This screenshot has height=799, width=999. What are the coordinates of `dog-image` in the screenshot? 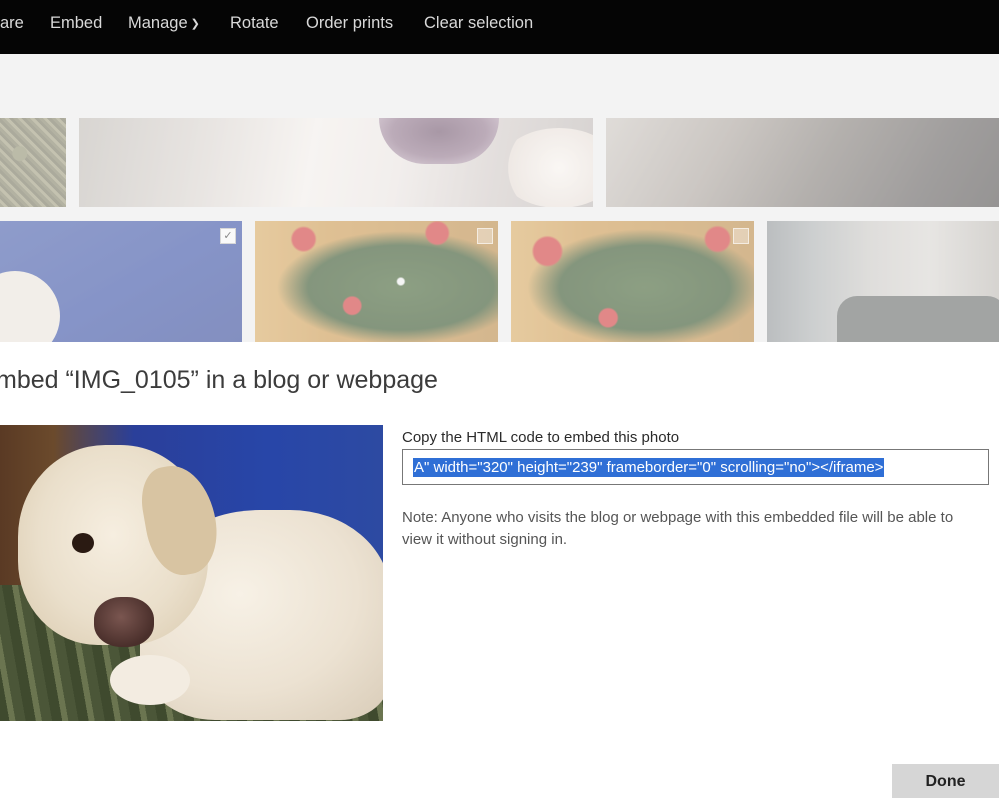 It's located at (30, 306).